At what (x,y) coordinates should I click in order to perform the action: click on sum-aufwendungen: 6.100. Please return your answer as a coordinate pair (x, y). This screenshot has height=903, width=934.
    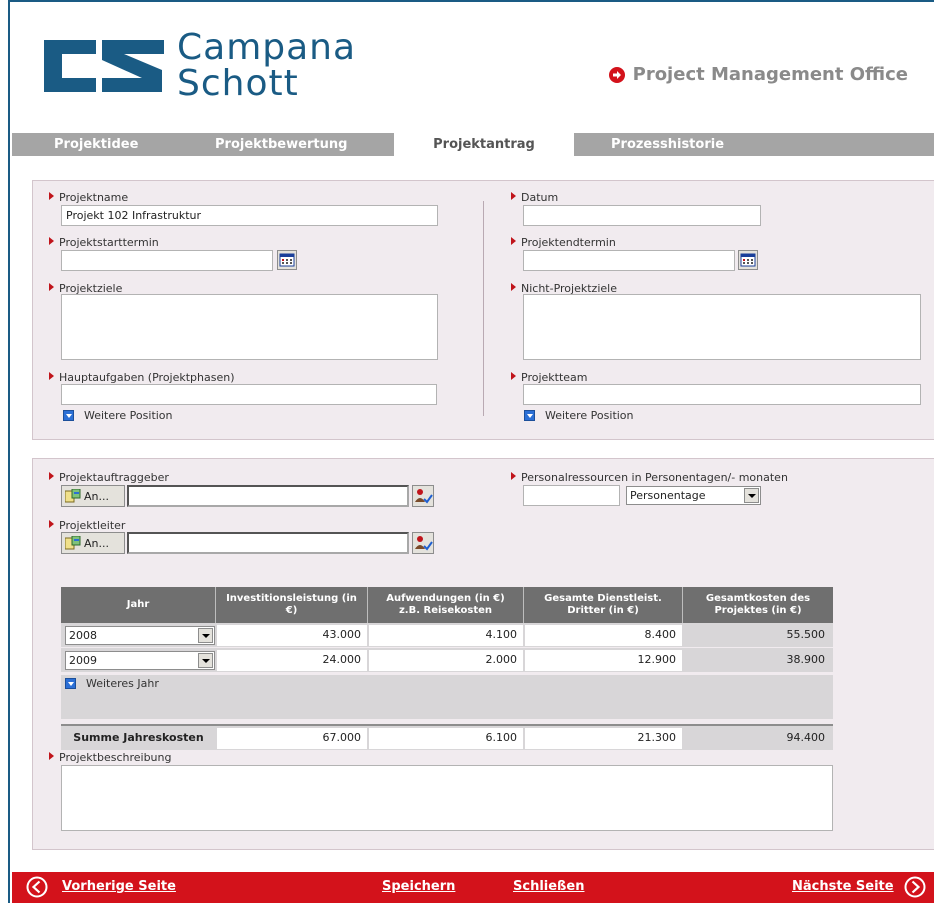
    Looking at the image, I should click on (446, 738).